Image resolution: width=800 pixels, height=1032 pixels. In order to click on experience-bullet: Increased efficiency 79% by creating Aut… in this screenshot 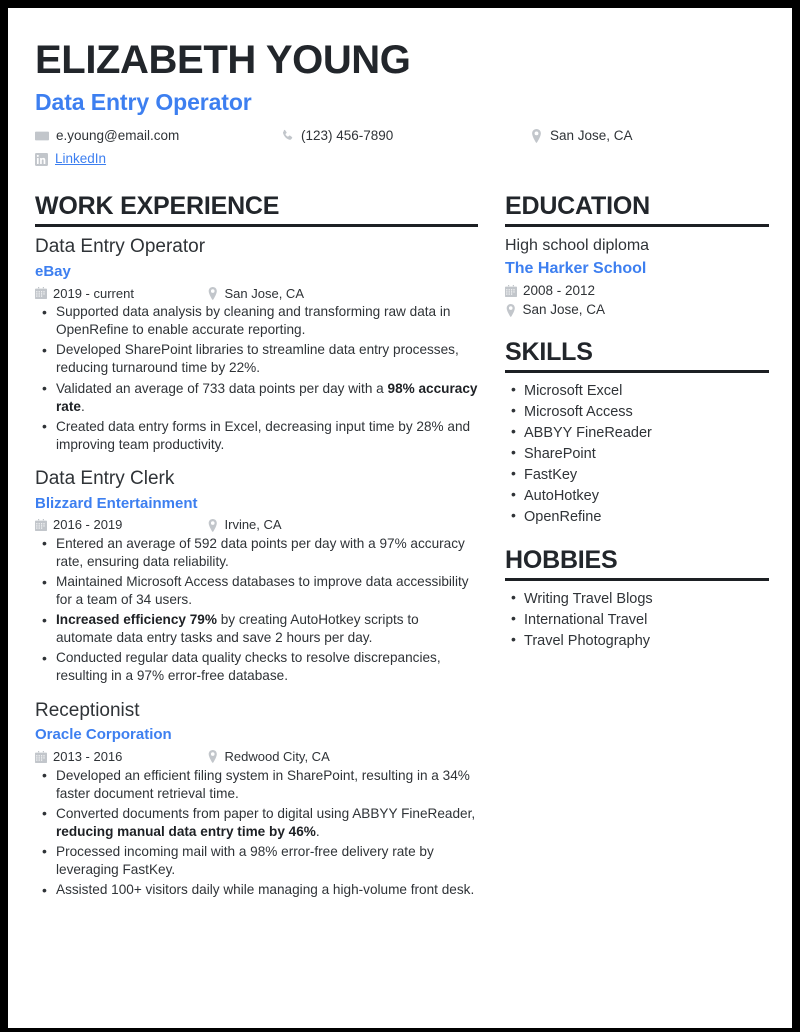, I will do `click(256, 629)`.